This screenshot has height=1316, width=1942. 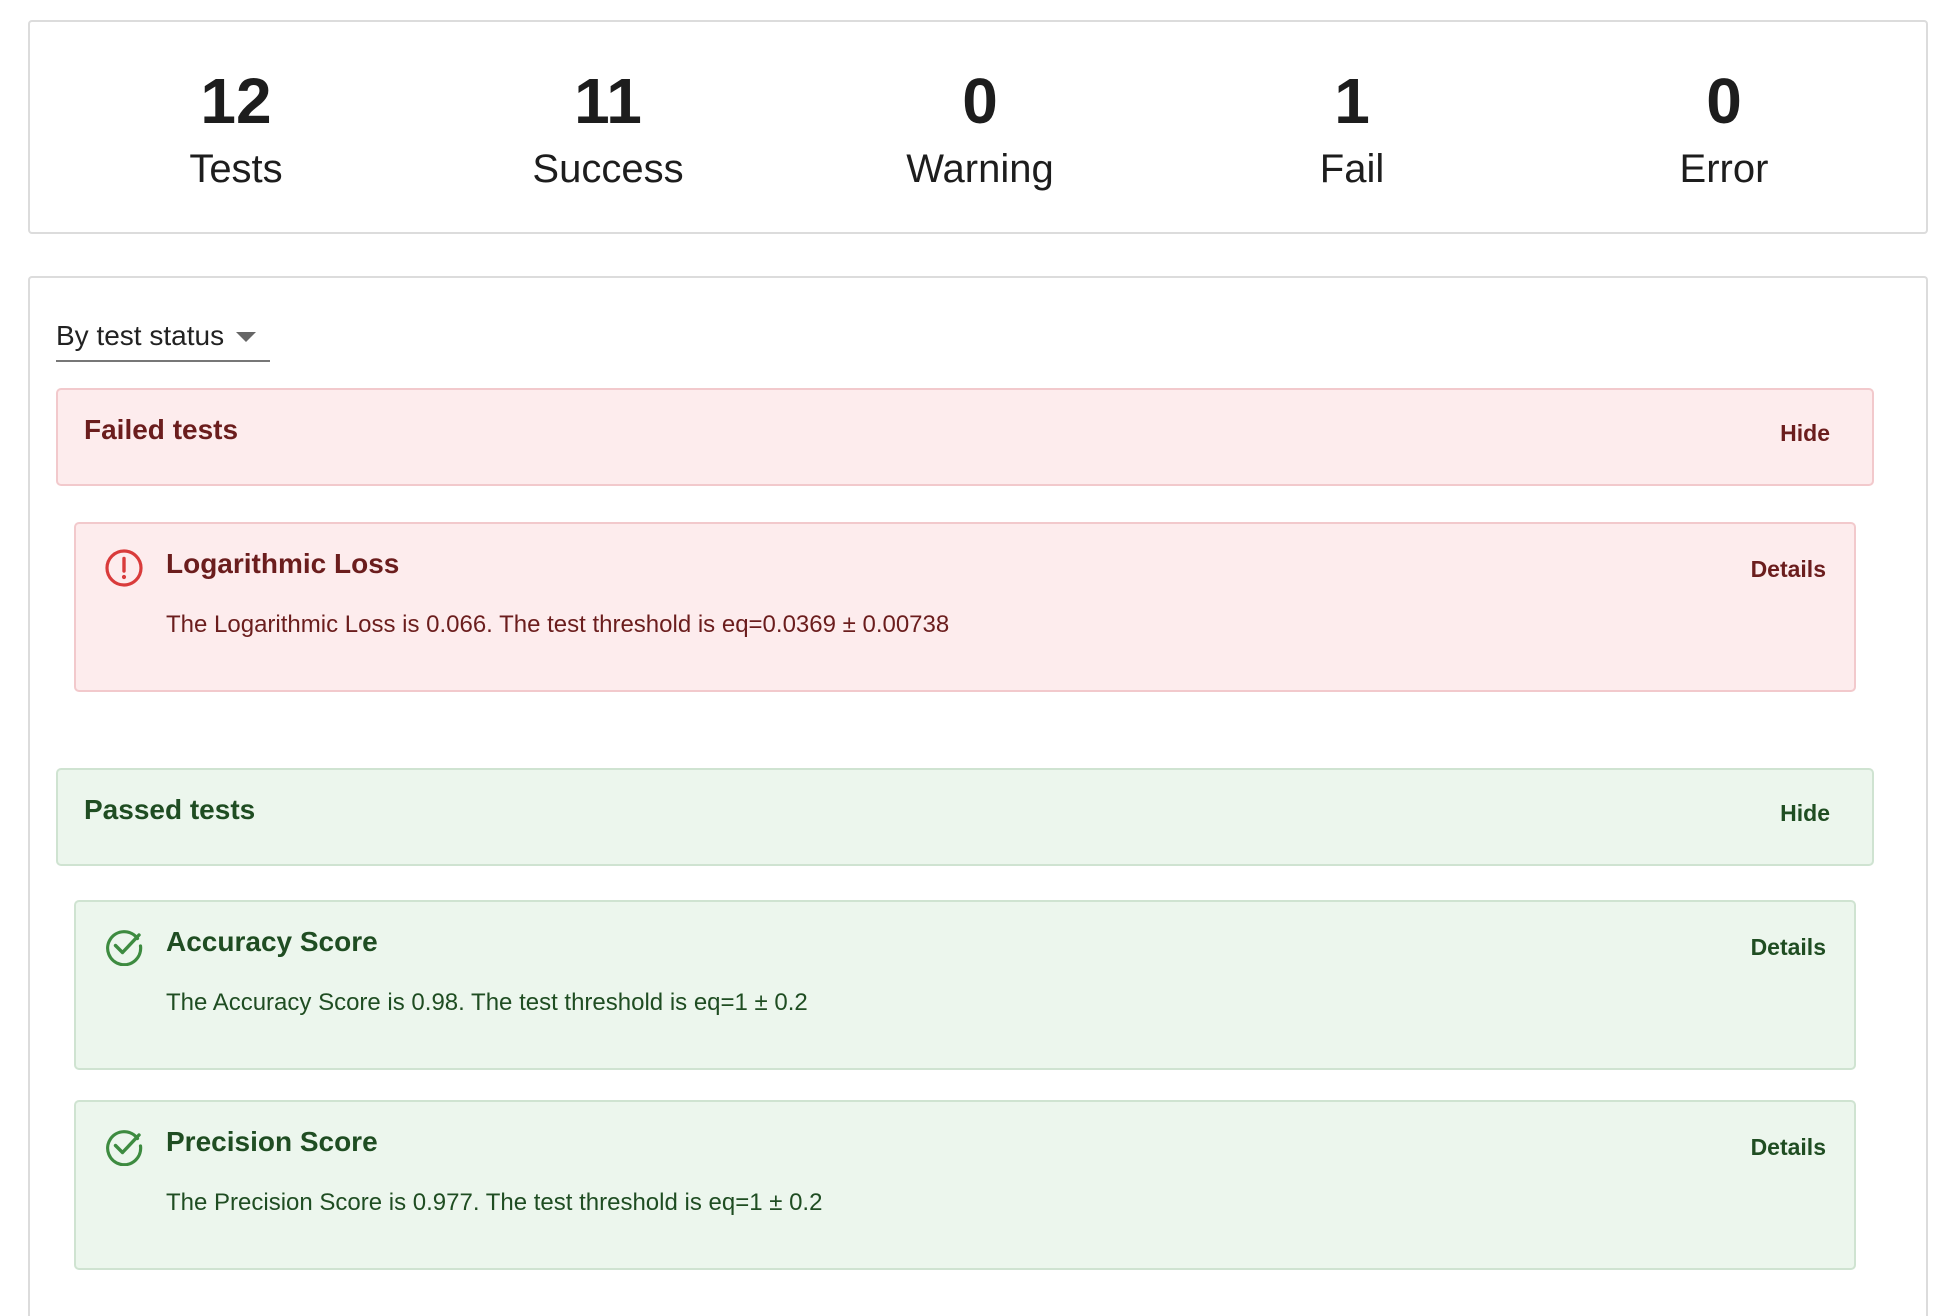 I want to click on passed-tests-title: Passed tests, so click(x=170, y=809).